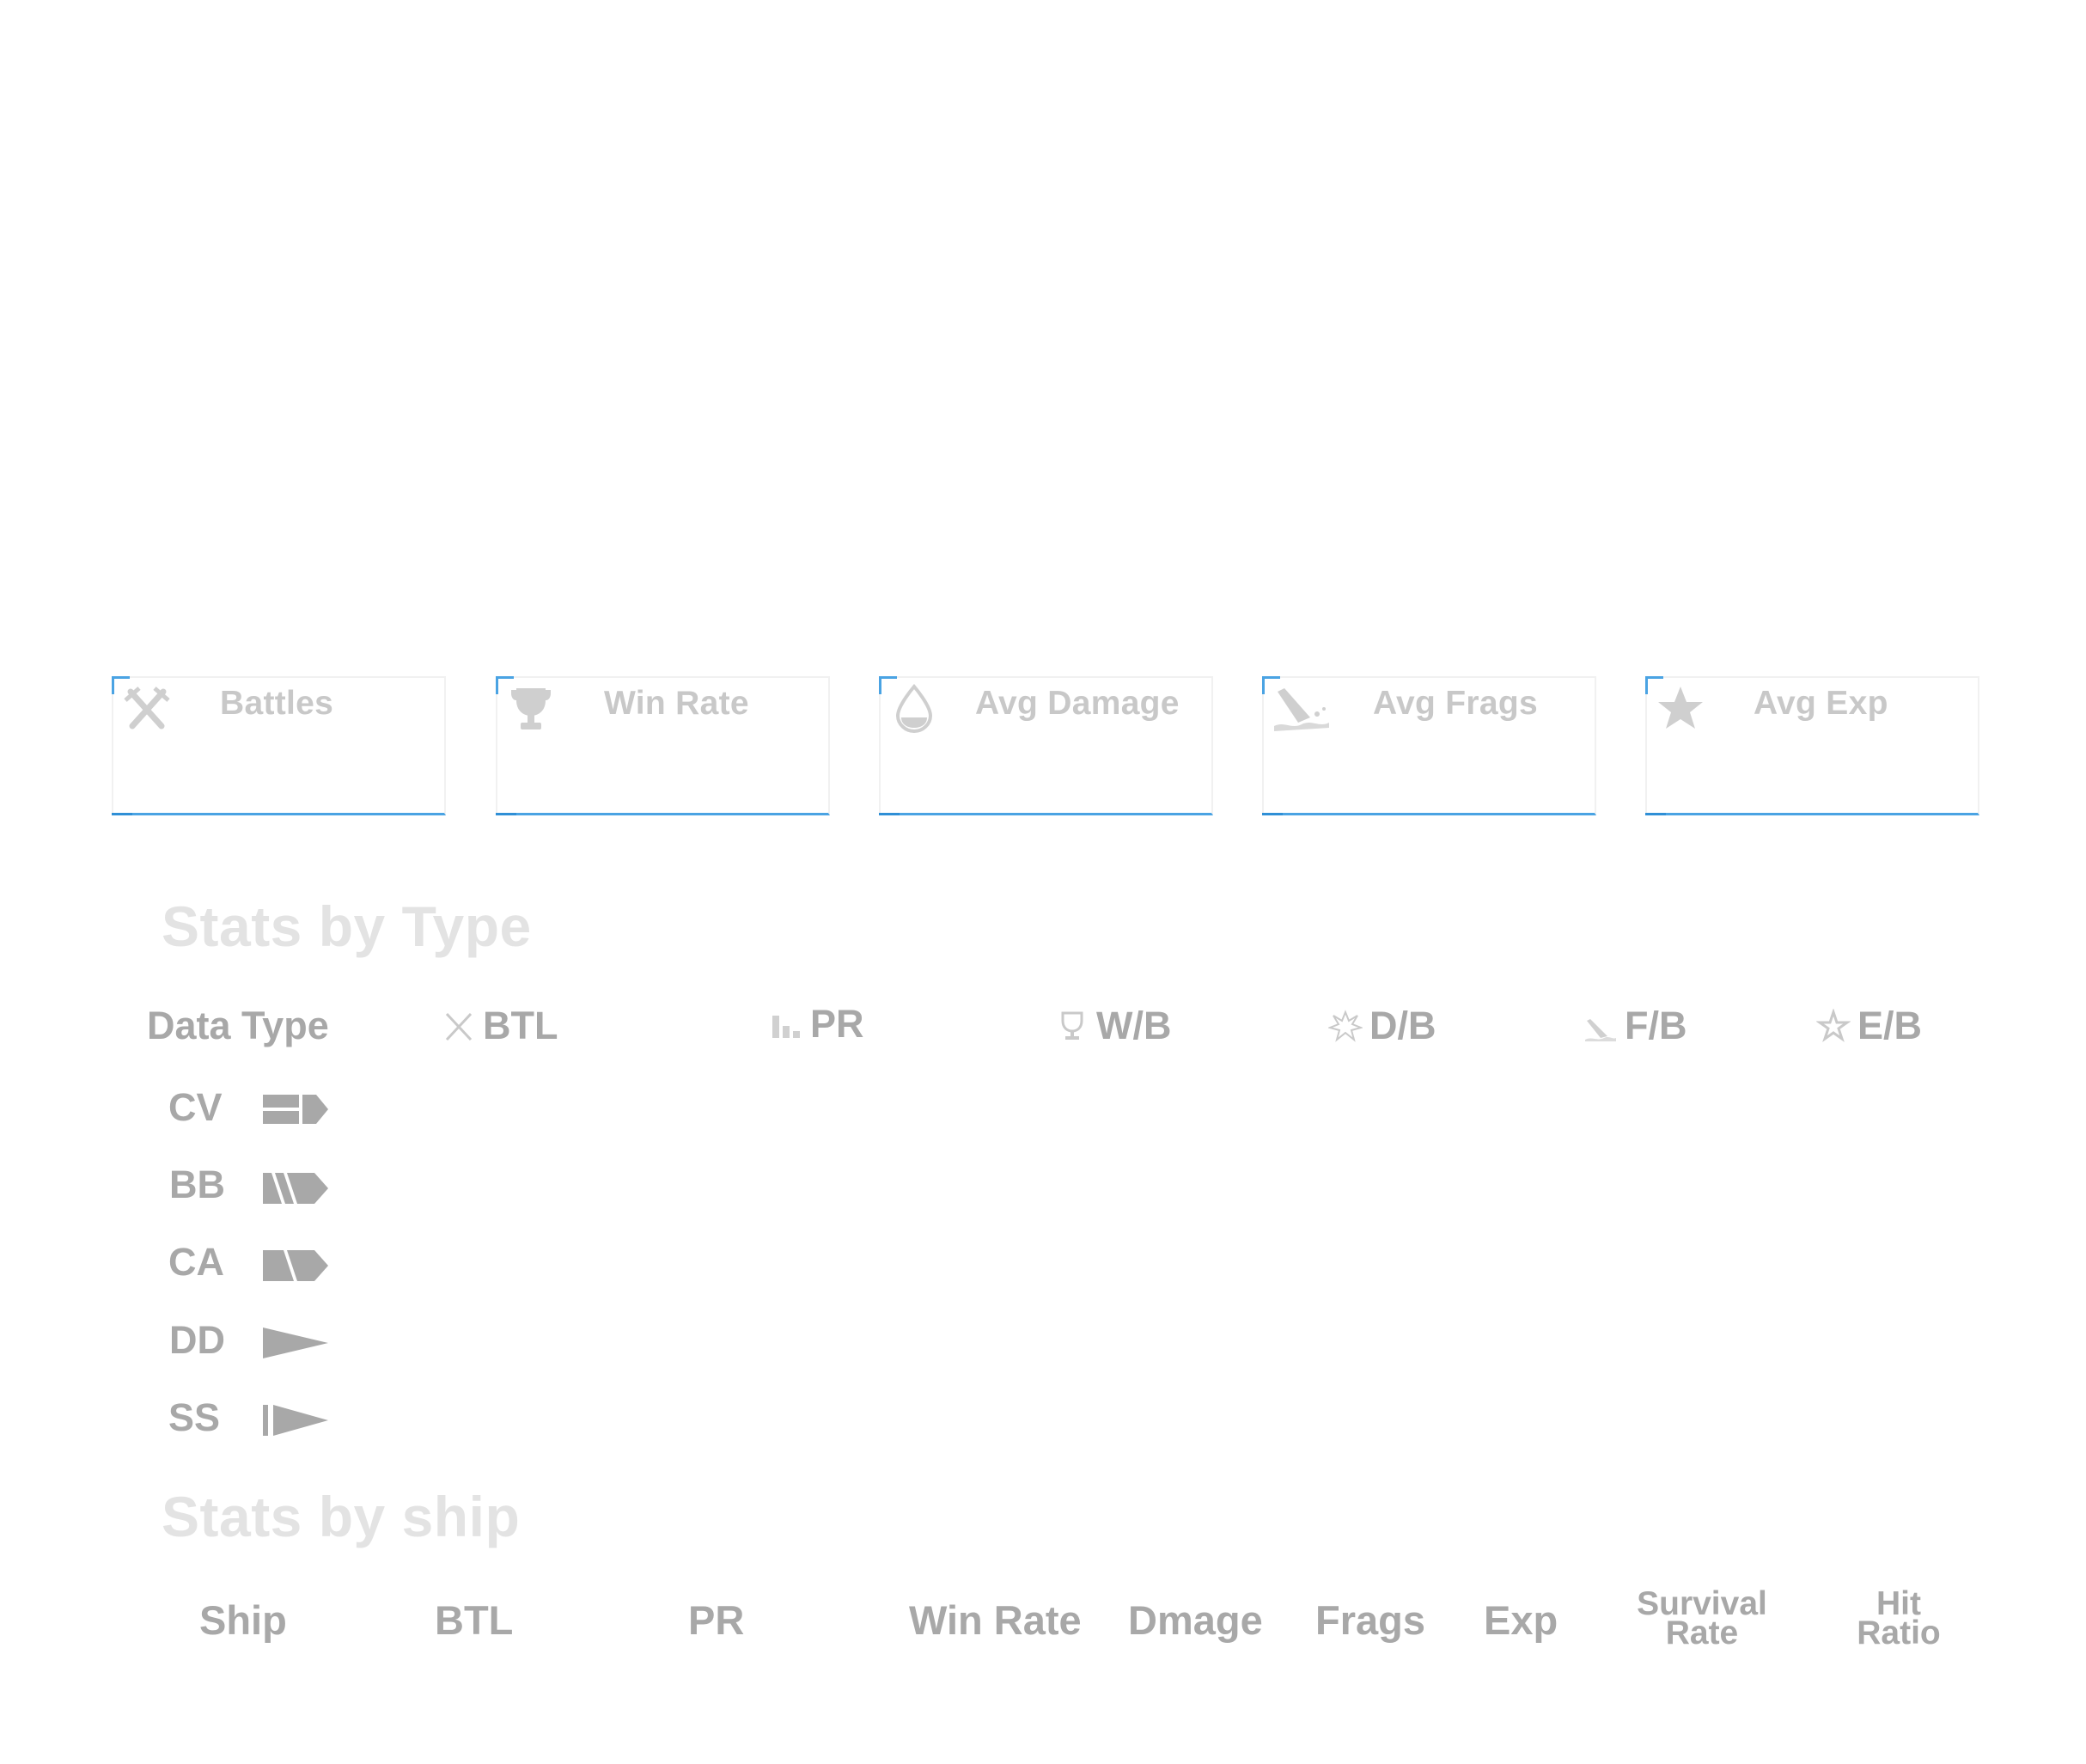  What do you see at coordinates (194, 1417) in the screenshot?
I see `type-row-label-ss: SS` at bounding box center [194, 1417].